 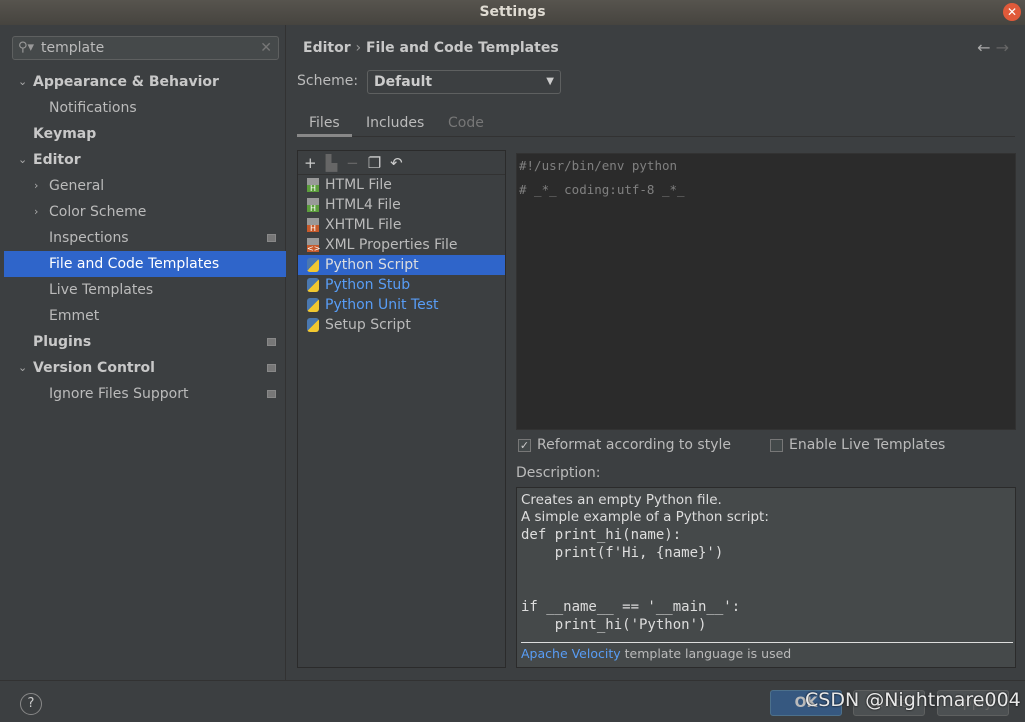 What do you see at coordinates (145, 108) in the screenshot?
I see `sidebar-item: Notifications` at bounding box center [145, 108].